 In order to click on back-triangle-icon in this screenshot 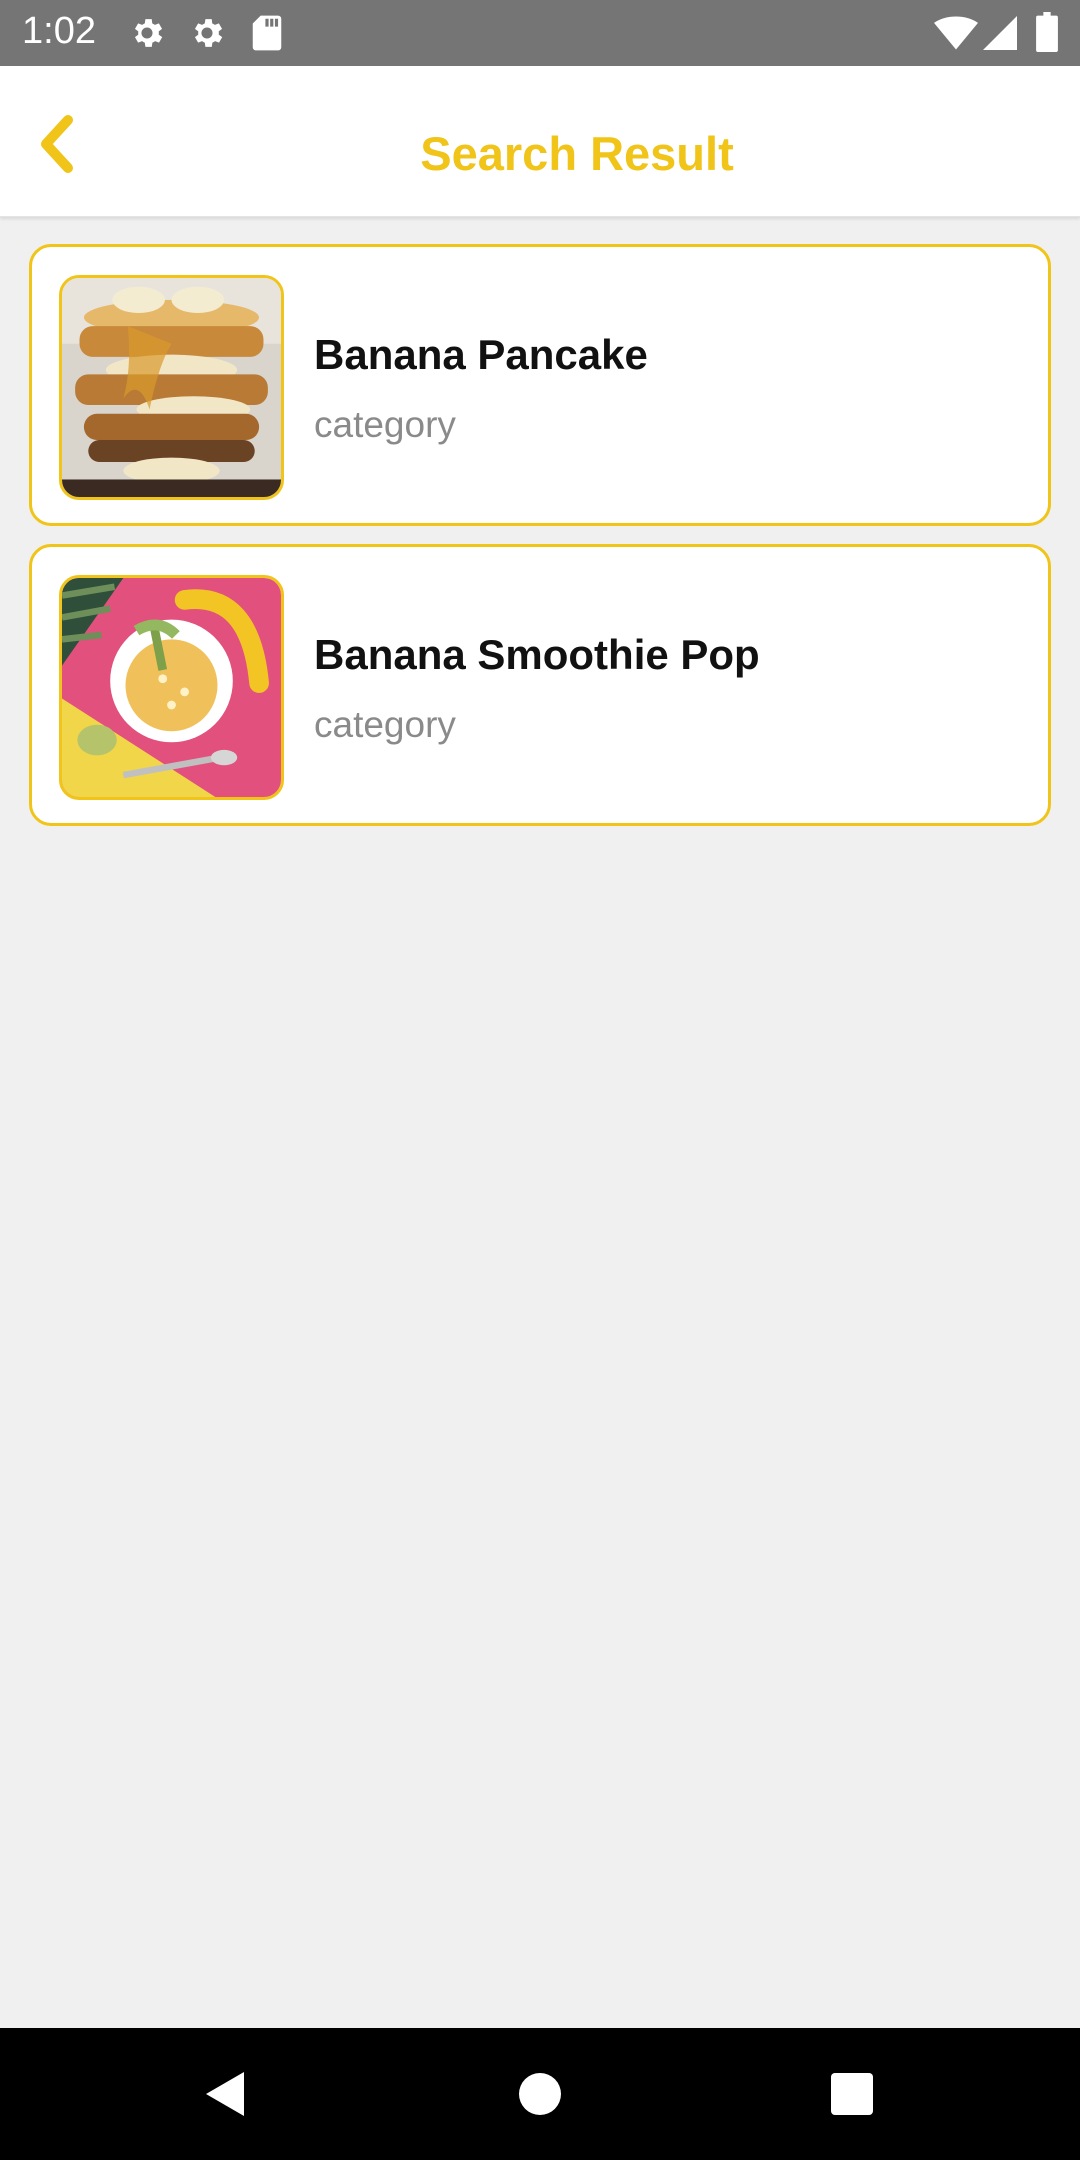, I will do `click(225, 2094)`.